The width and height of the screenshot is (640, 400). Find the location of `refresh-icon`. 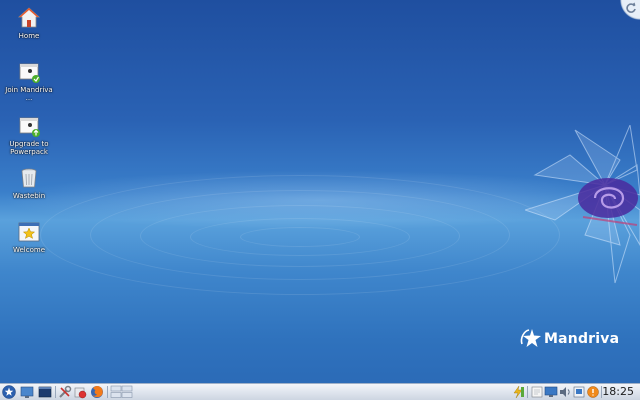

refresh-icon is located at coordinates (631, 7).